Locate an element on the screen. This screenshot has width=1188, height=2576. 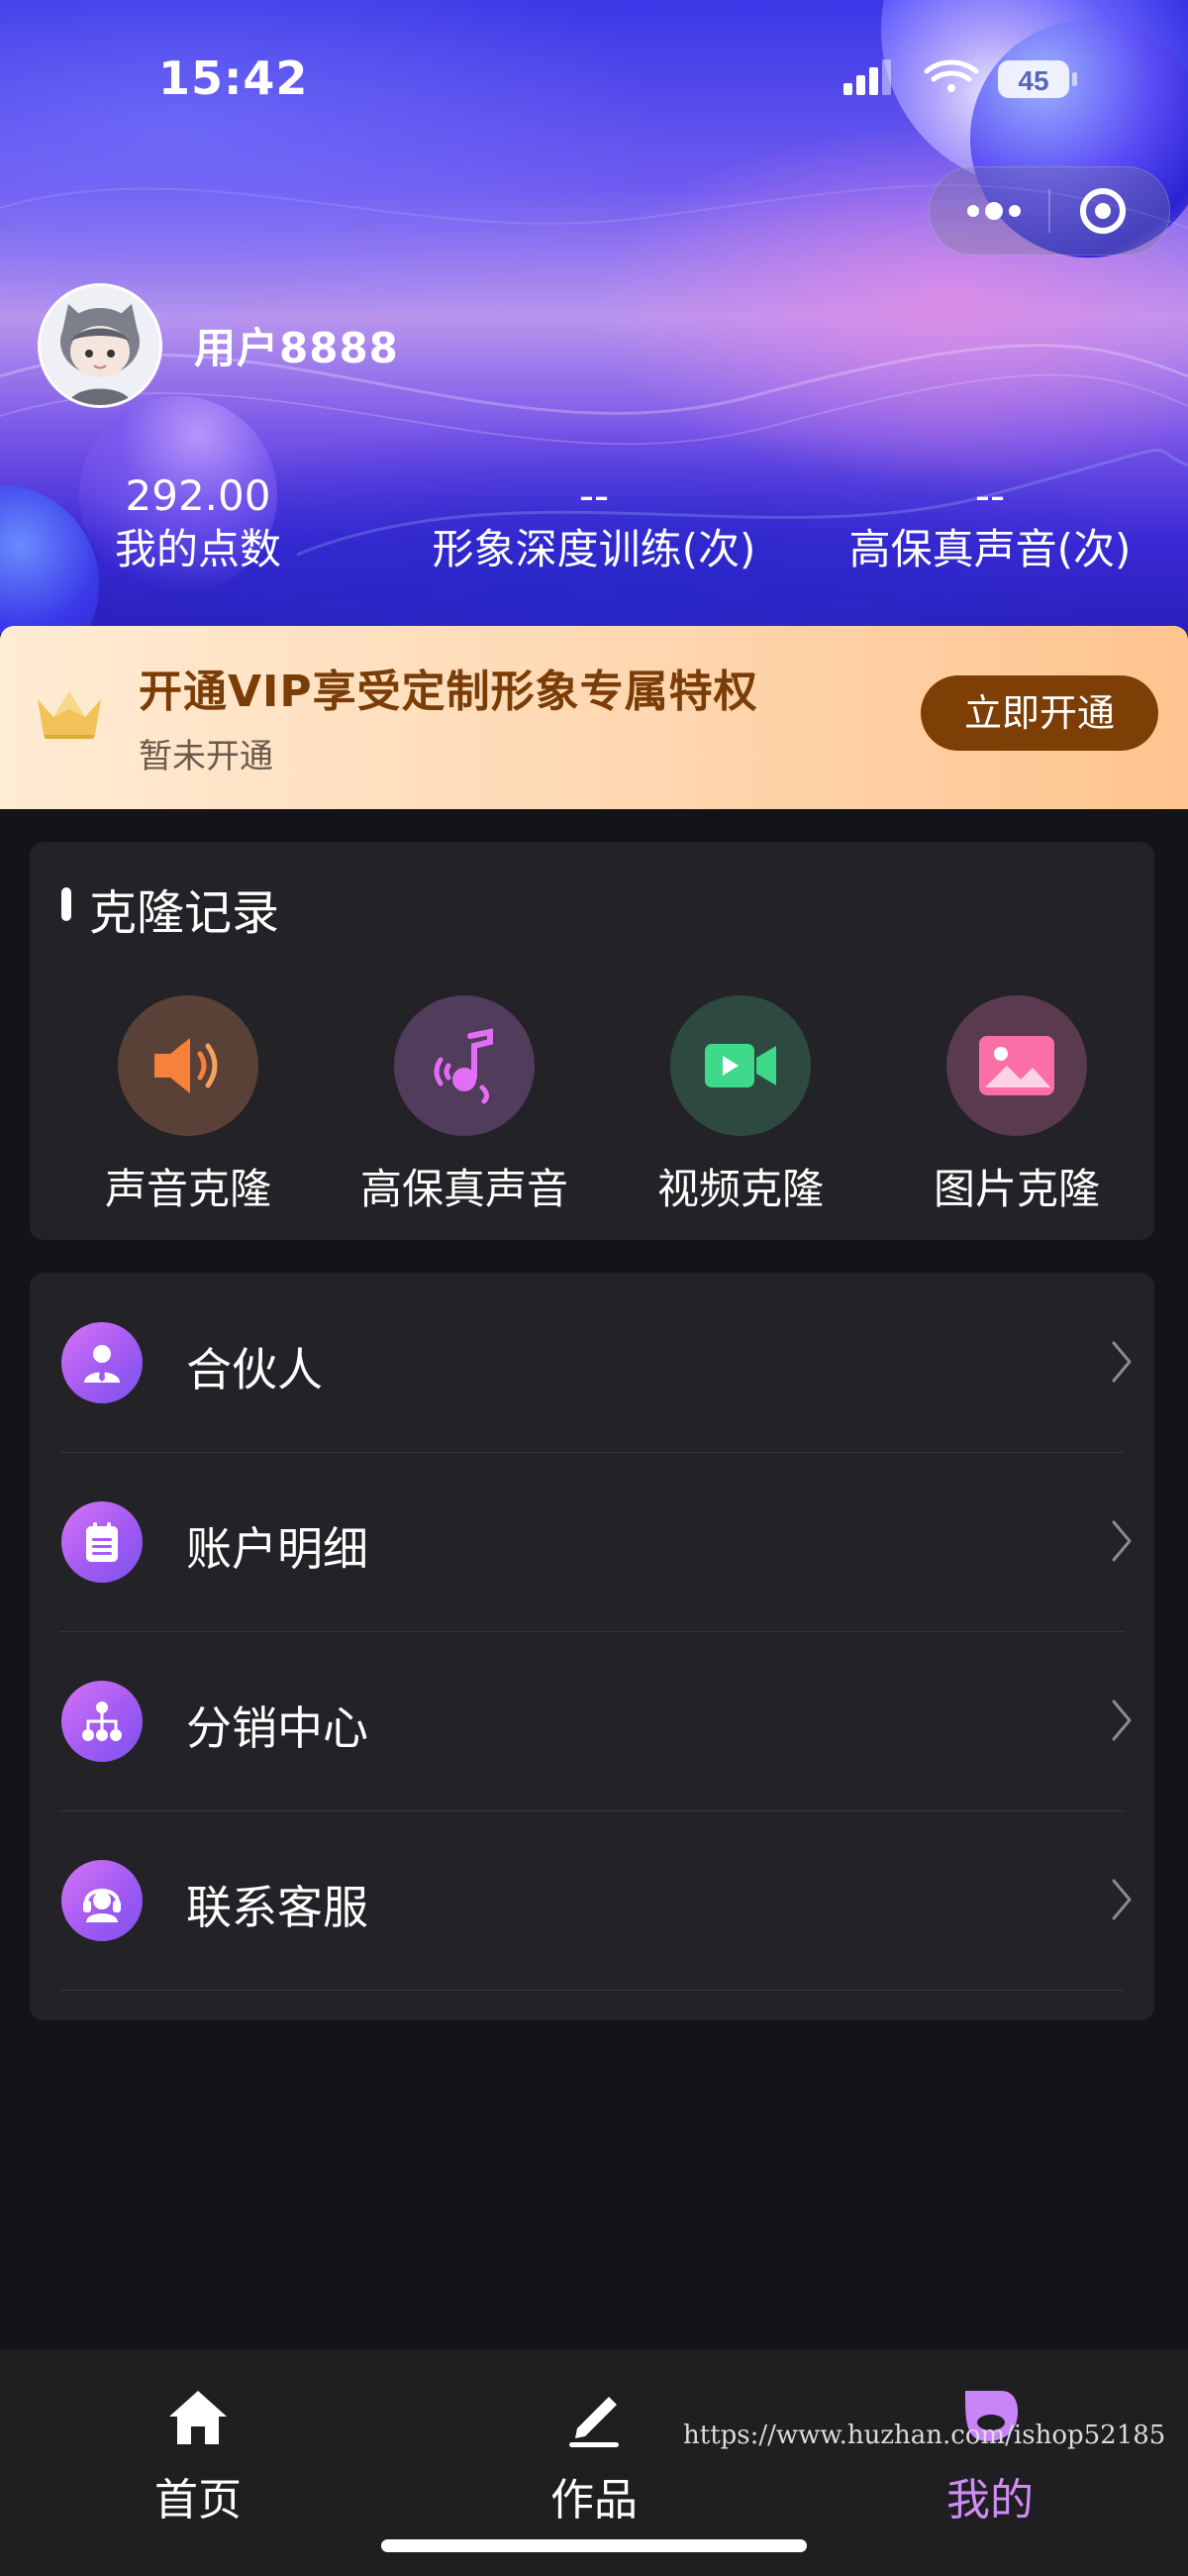
tab-home: 首页 is located at coordinates (198, 2455).